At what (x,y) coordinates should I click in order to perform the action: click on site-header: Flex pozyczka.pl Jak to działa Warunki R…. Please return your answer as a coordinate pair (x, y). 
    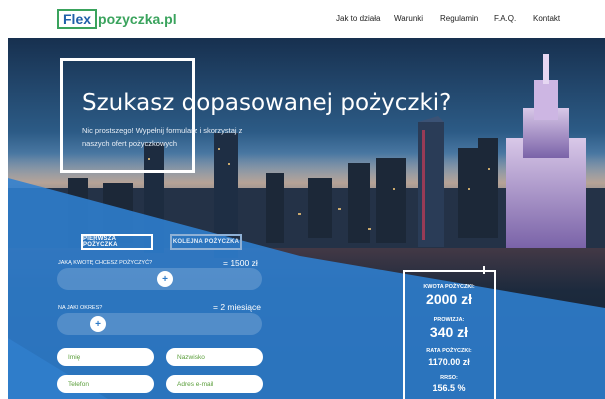
    Looking at the image, I should click on (302, 19).